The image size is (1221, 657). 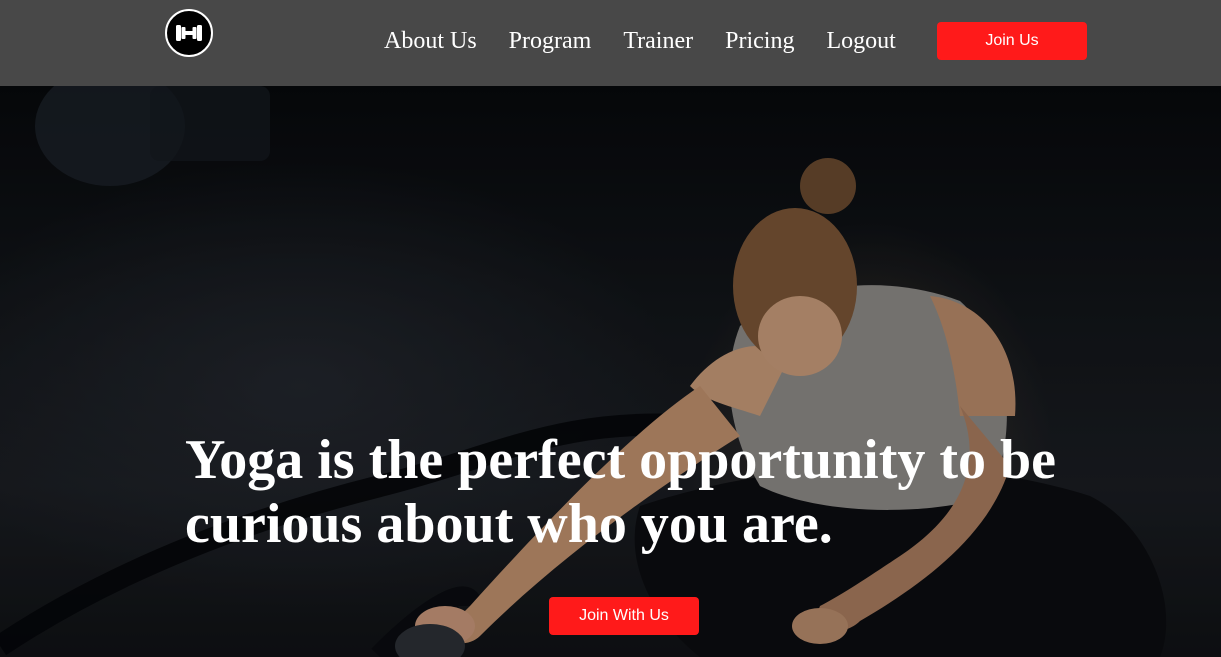 I want to click on join-with-us-button: Join With Us, so click(x=624, y=616).